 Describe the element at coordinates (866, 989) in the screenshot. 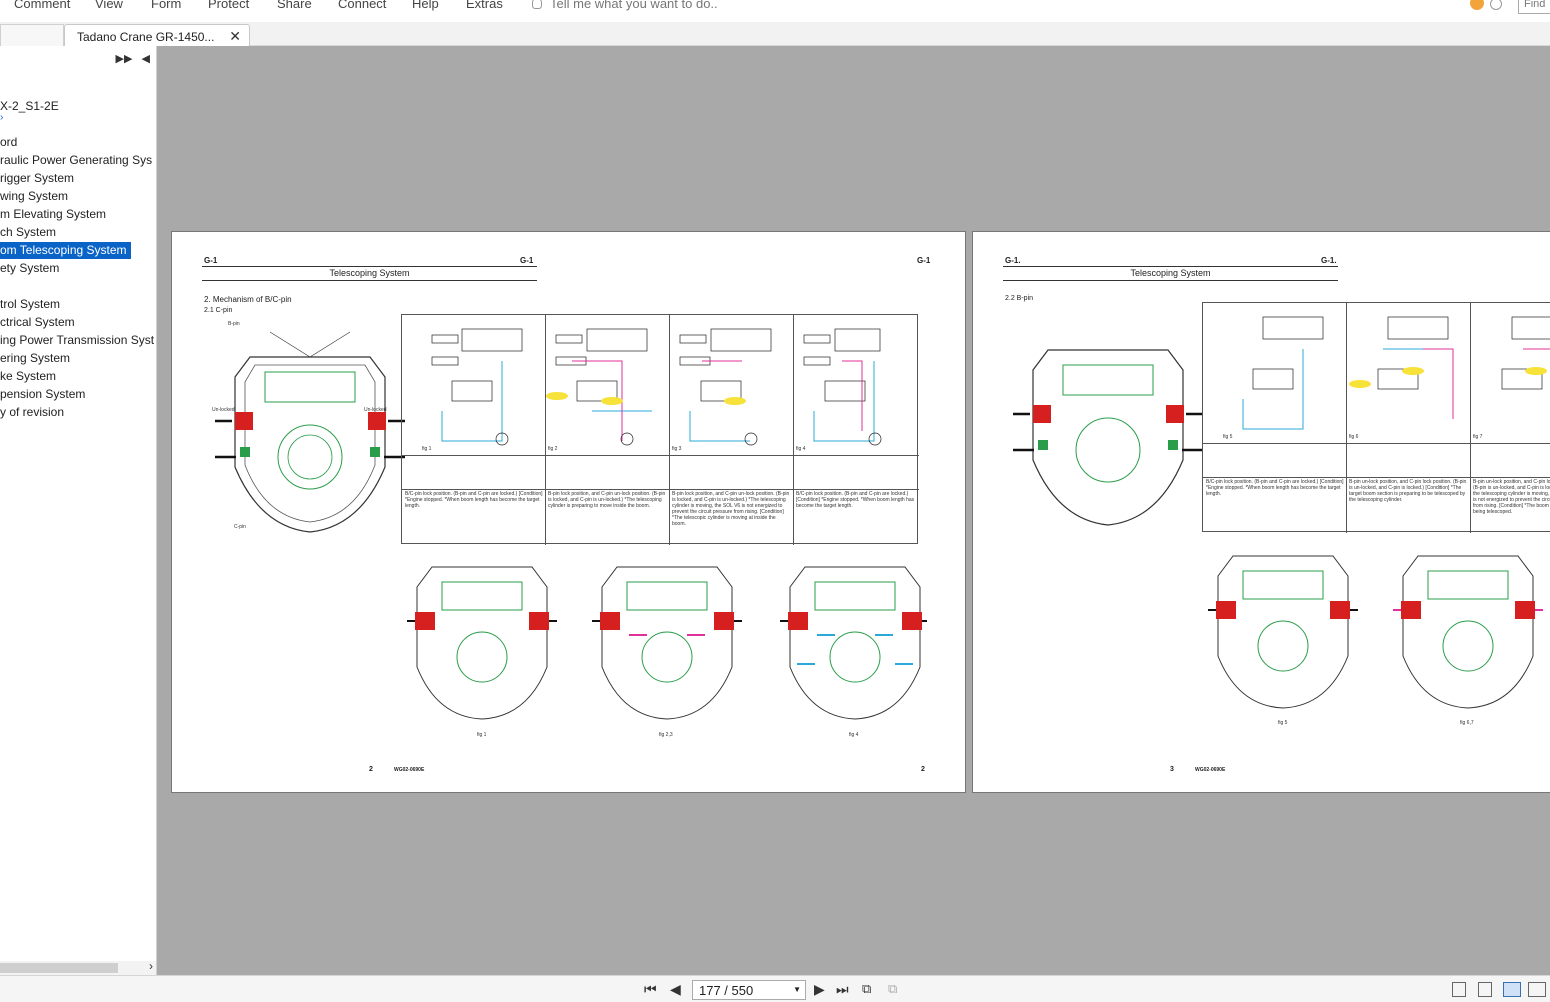

I see `previous-view-icon: ⧉` at that location.